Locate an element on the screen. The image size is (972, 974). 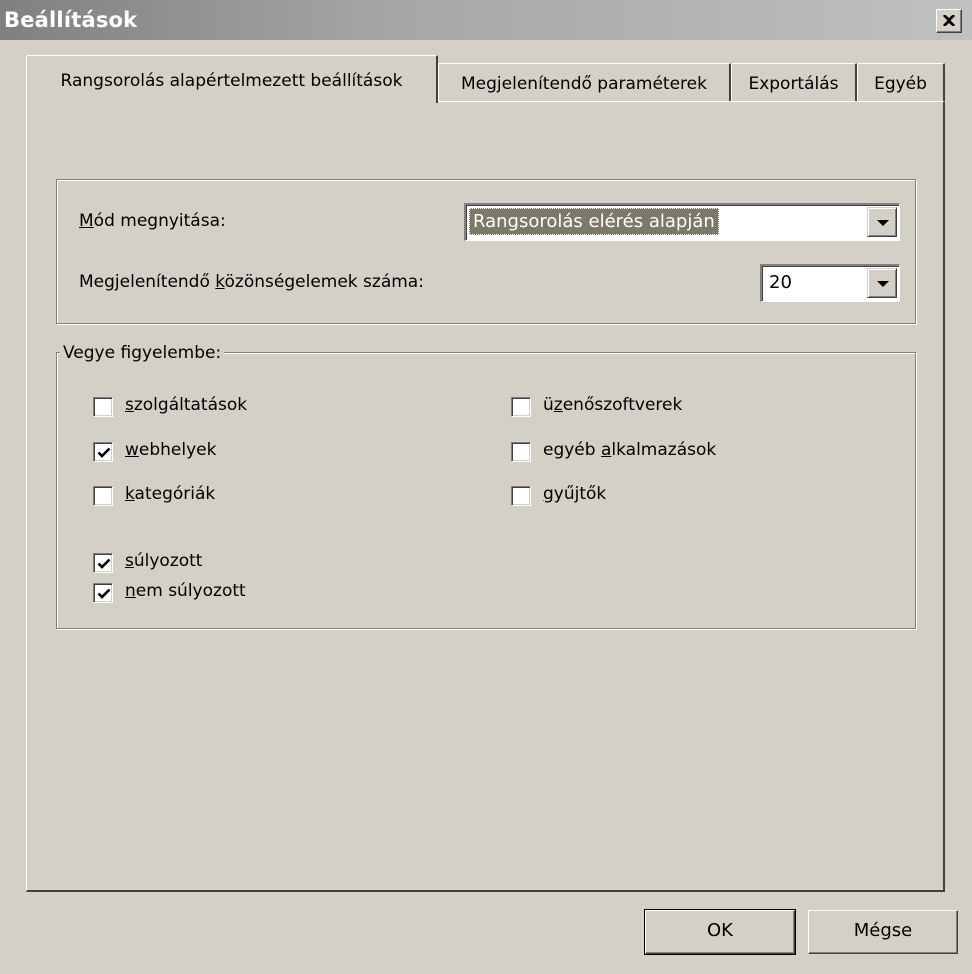
checkbox-label: üzenőszoftverek is located at coordinates (613, 405).